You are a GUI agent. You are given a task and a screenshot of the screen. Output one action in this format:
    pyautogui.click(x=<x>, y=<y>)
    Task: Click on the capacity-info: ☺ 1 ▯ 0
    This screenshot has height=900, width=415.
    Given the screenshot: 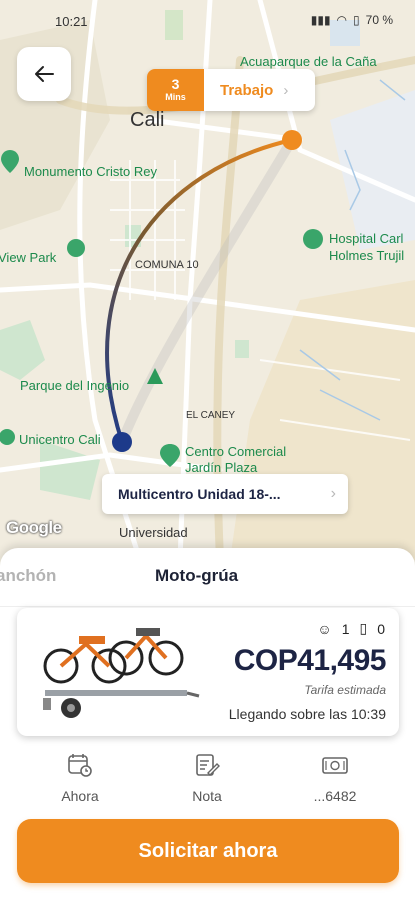 What is the action you would take?
    pyautogui.click(x=351, y=628)
    